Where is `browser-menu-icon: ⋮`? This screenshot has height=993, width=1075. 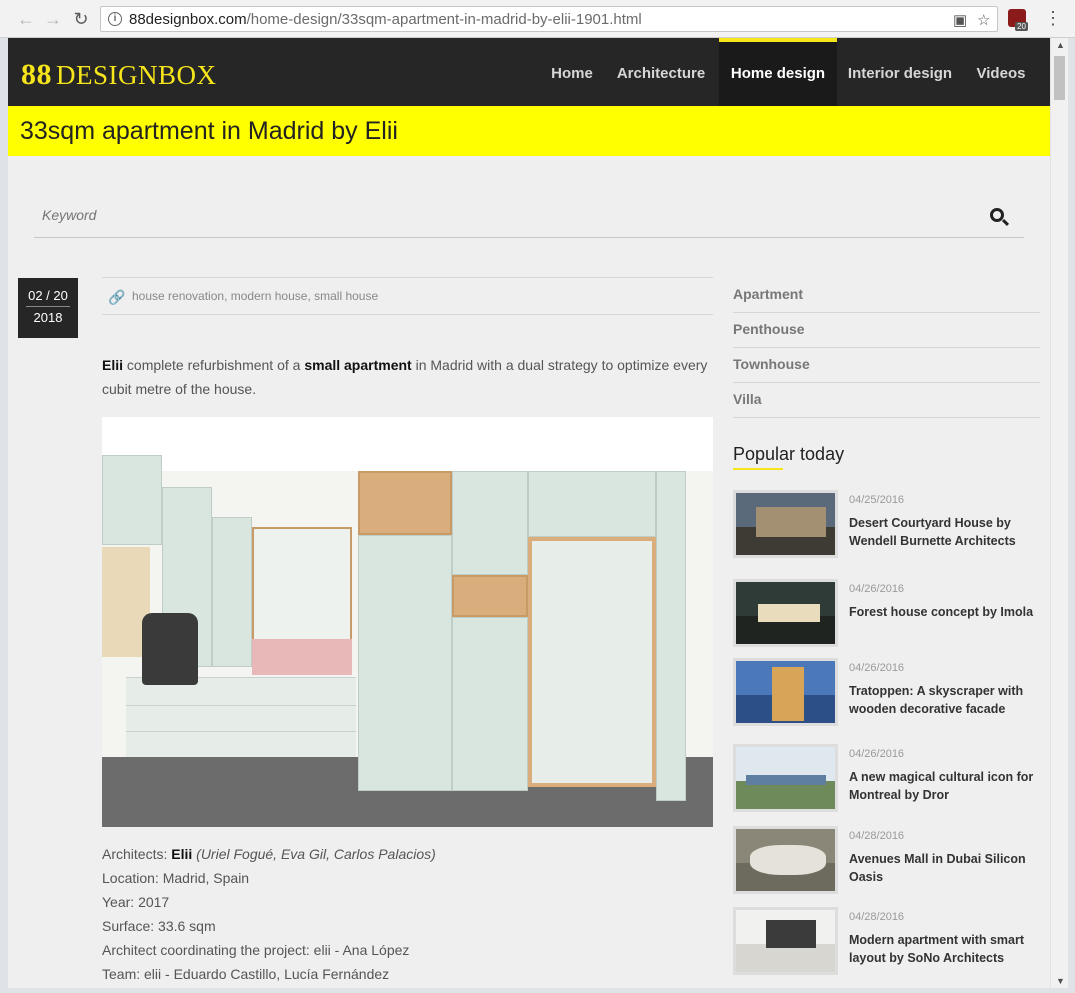 browser-menu-icon: ⋮ is located at coordinates (1053, 18).